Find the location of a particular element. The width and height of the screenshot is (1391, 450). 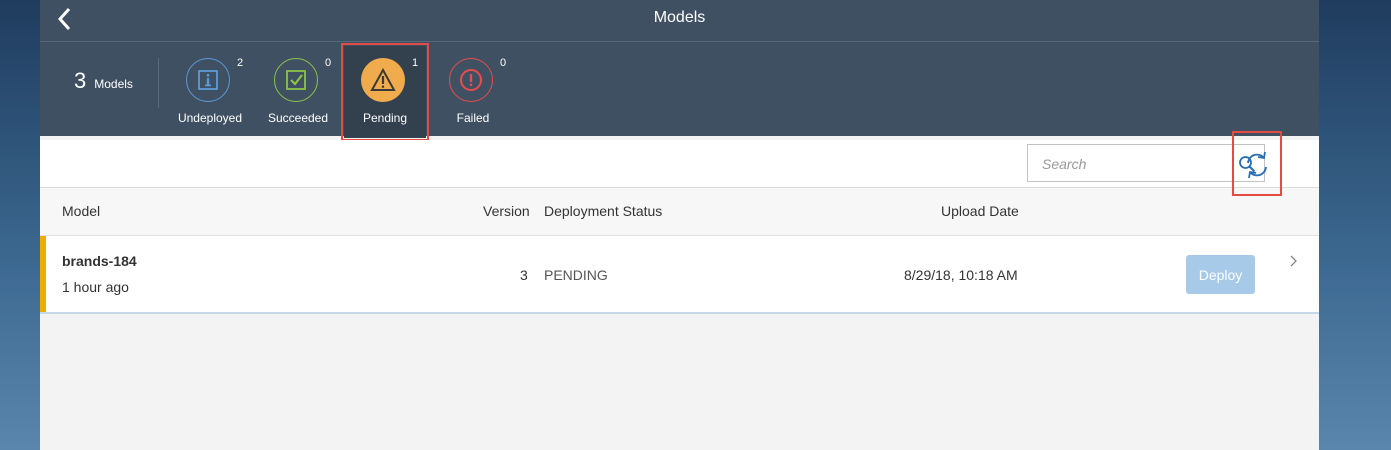

model-version: 3 is located at coordinates (524, 275).